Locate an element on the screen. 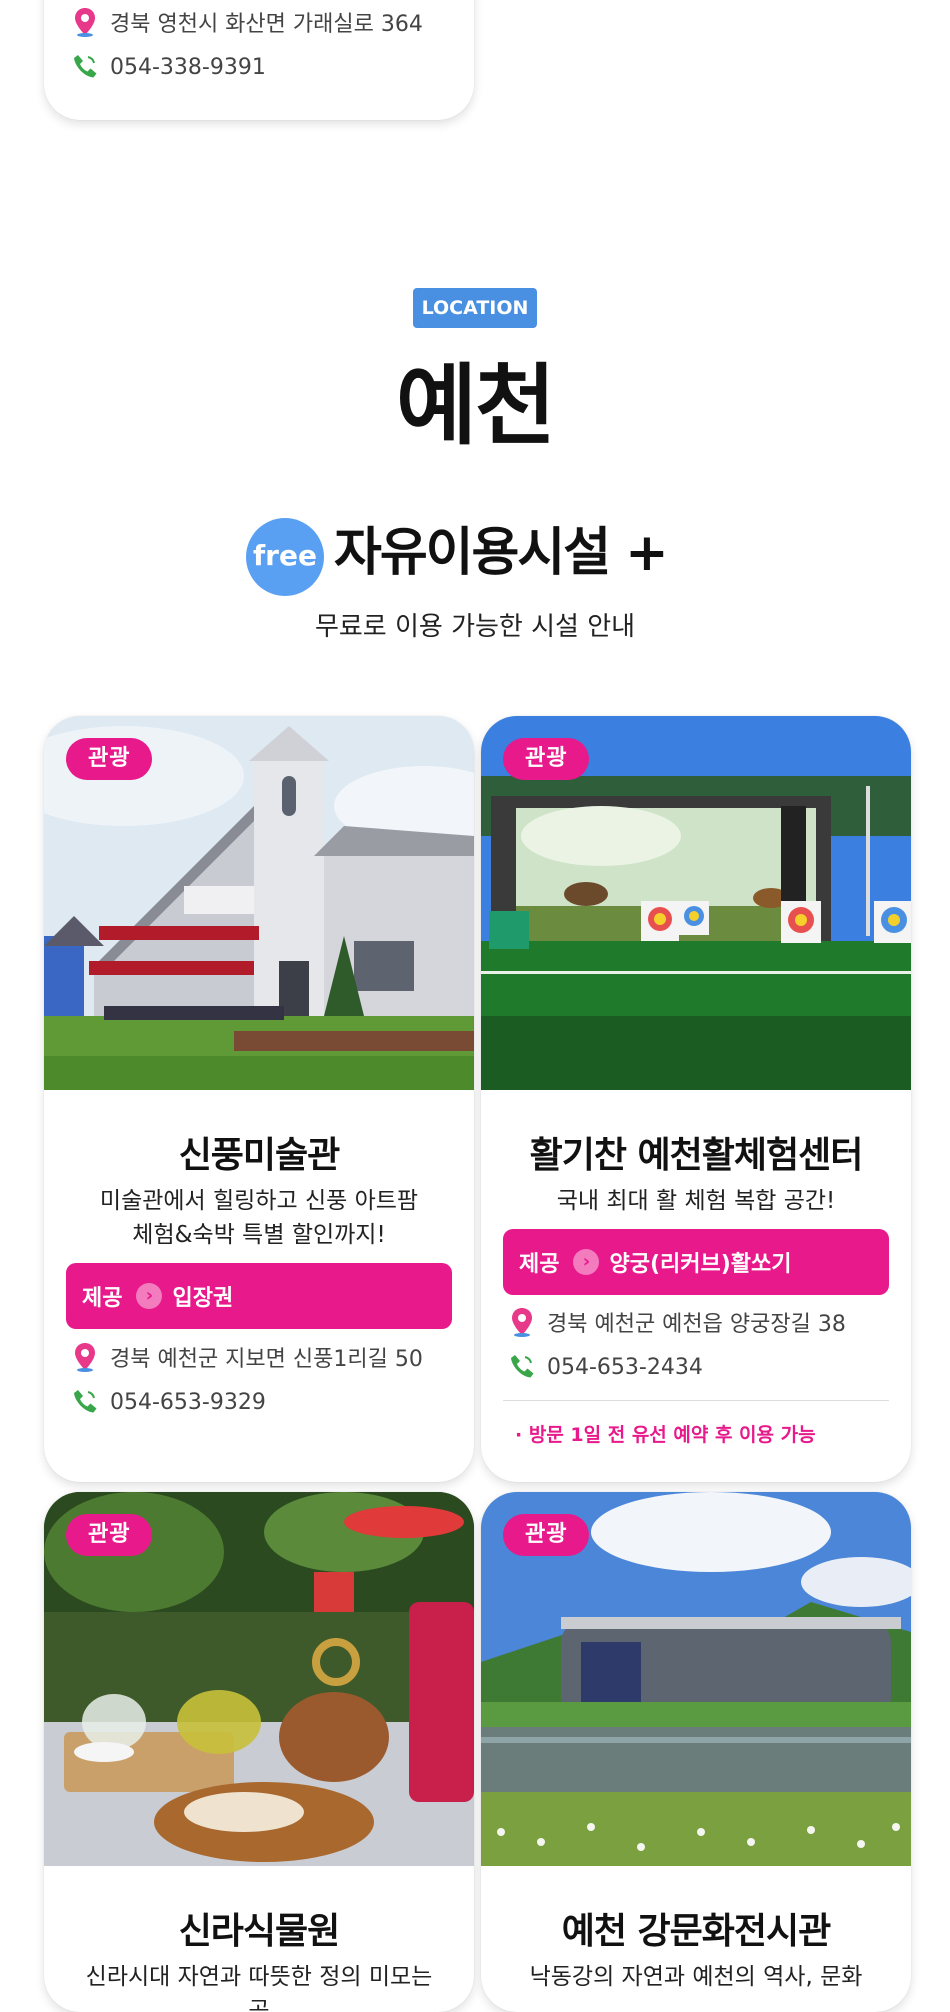 Image resolution: width=950 pixels, height=2012 pixels. free-badge-text: free is located at coordinates (285, 555).